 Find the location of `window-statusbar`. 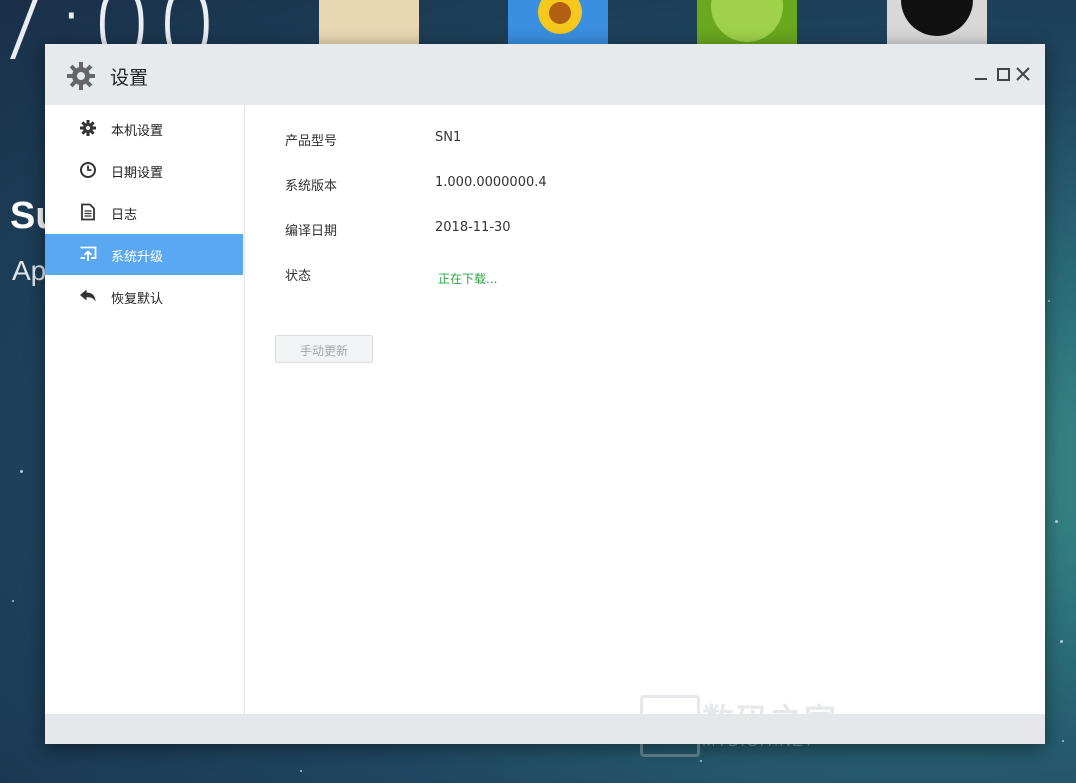

window-statusbar is located at coordinates (545, 729).